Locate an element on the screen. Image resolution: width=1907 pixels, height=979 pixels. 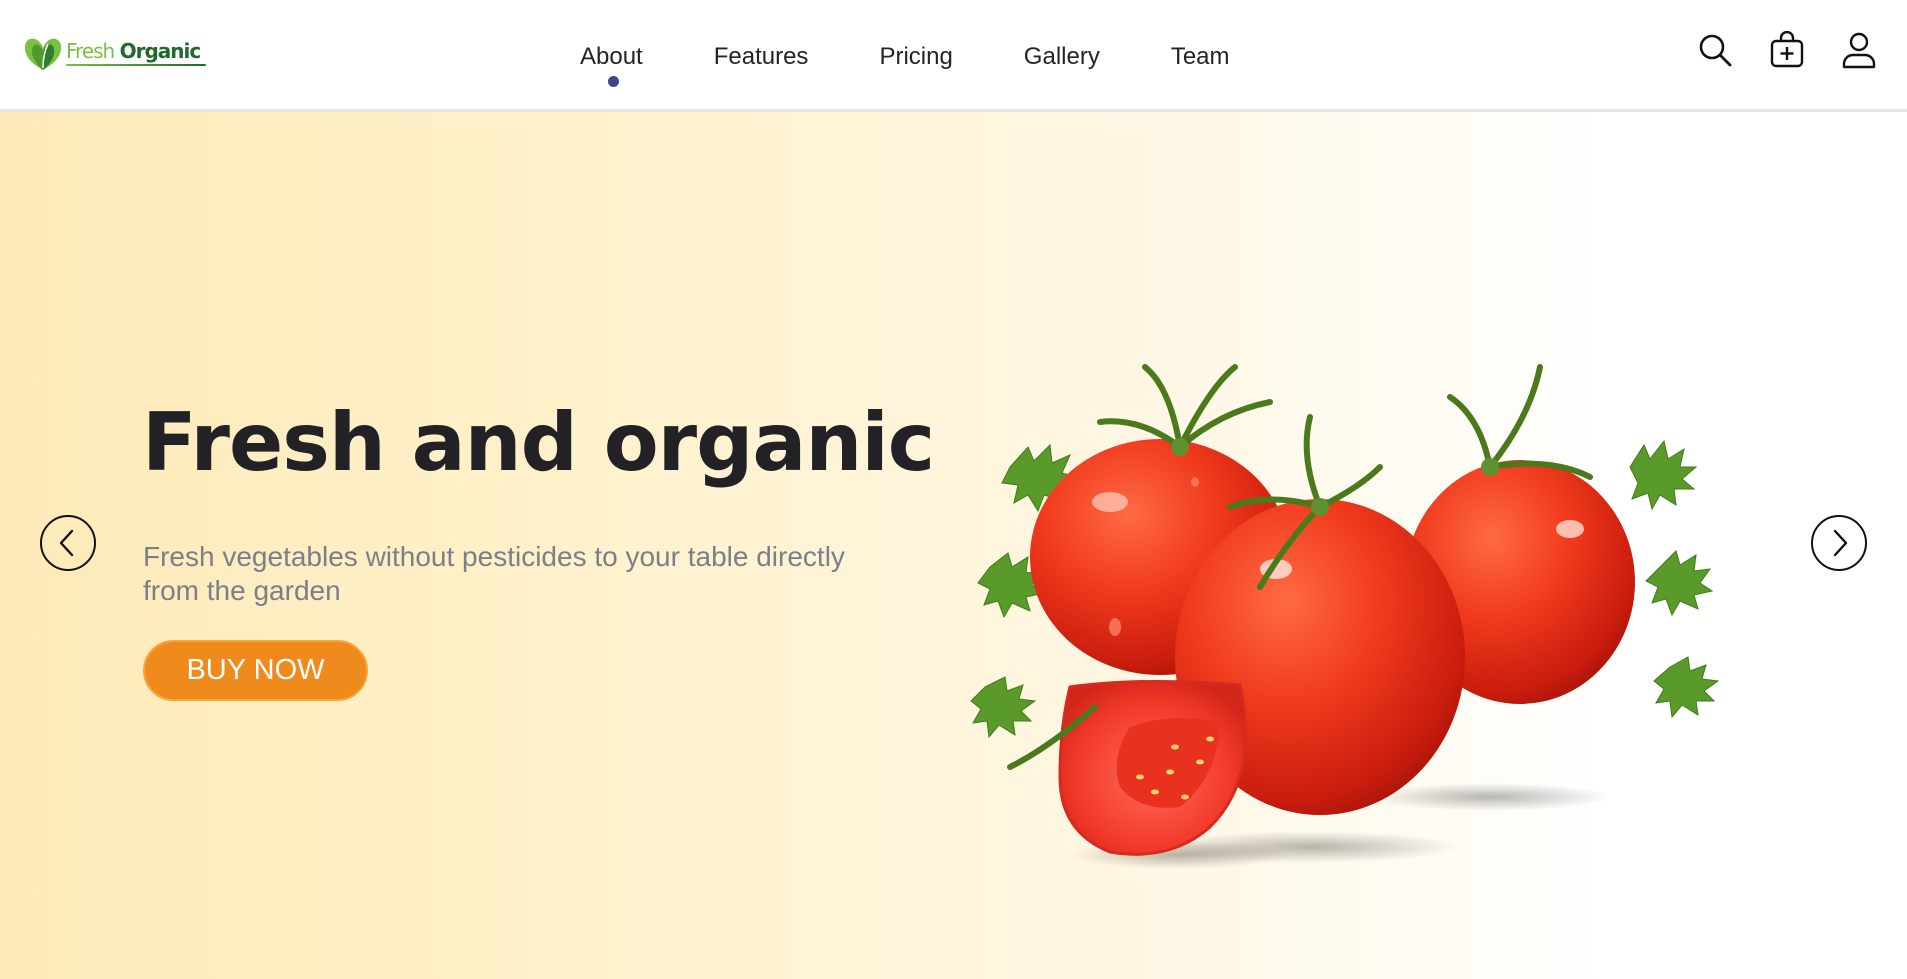
nav-item-label: Pricing is located at coordinates (916, 56).